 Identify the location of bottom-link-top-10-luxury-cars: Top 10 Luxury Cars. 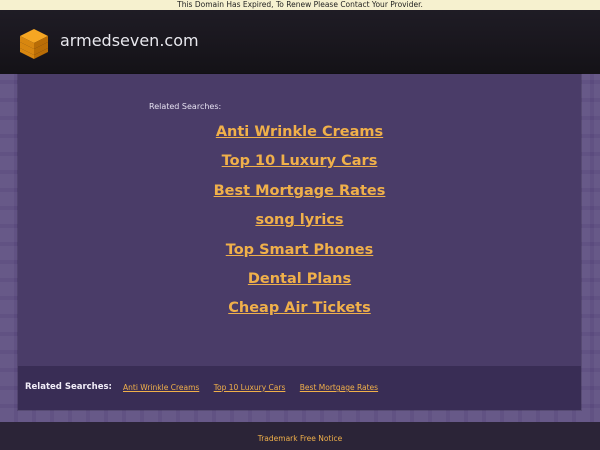
(250, 387).